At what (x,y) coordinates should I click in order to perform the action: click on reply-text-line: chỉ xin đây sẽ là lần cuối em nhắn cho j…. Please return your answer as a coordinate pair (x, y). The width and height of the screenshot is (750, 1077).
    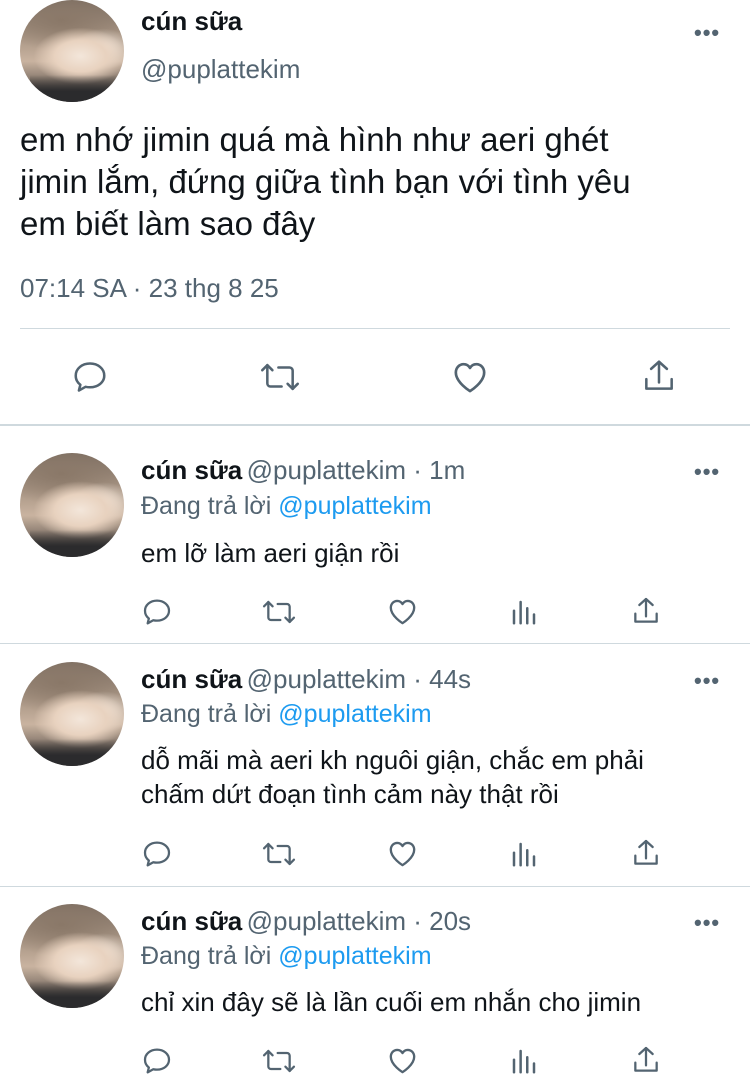
    Looking at the image, I should click on (391, 1002).